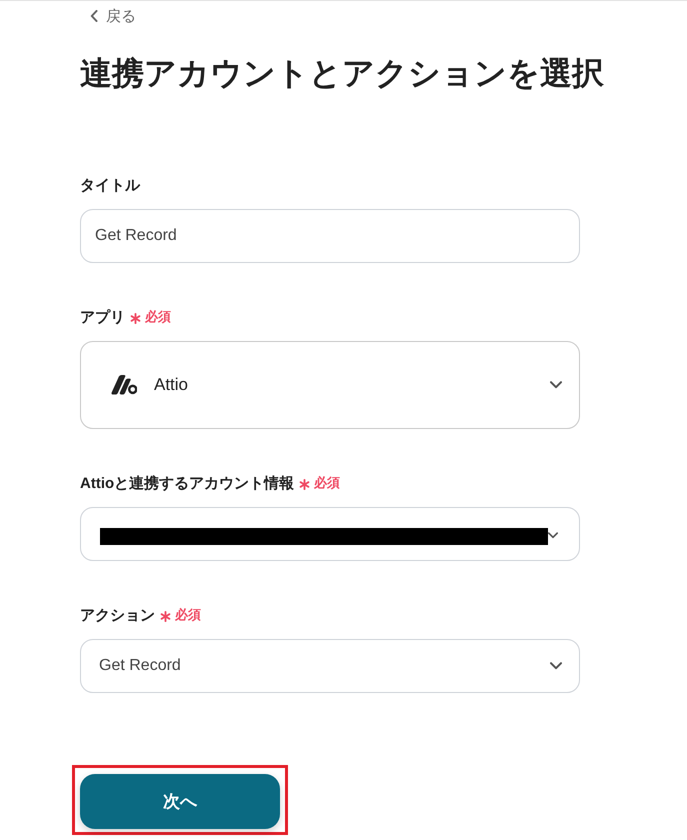  What do you see at coordinates (330, 236) in the screenshot?
I see `title-input: Get Record` at bounding box center [330, 236].